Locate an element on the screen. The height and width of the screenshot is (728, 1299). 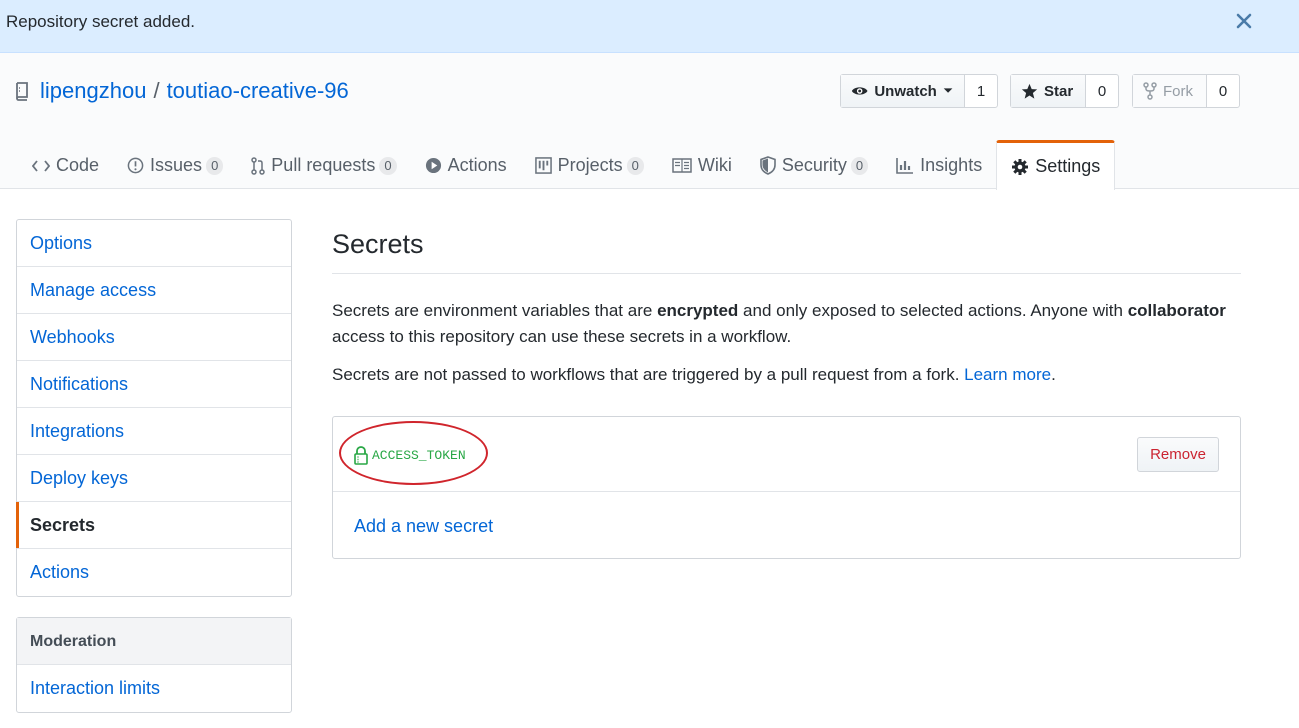
caret-down-icon is located at coordinates (948, 90).